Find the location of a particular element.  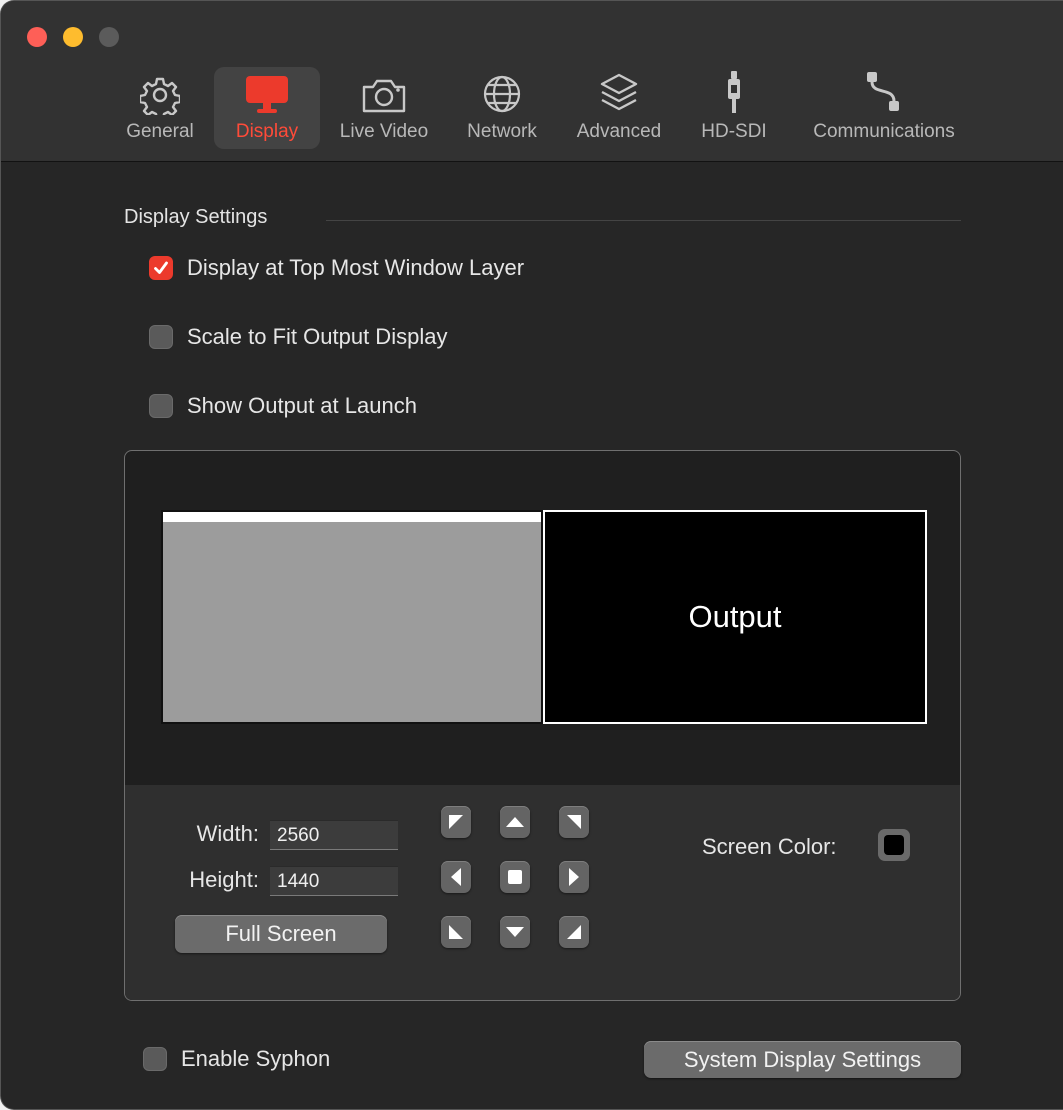

minimize-window-button is located at coordinates (73, 37).